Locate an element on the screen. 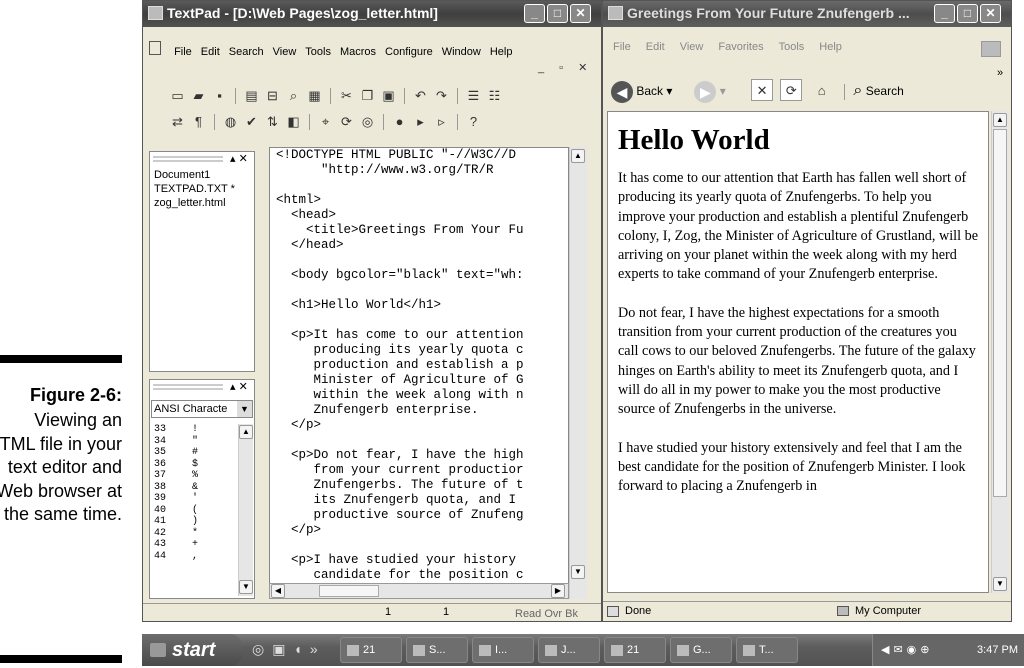 The height and width of the screenshot is (668, 1024). char-scrollbar is located at coordinates (245, 510).